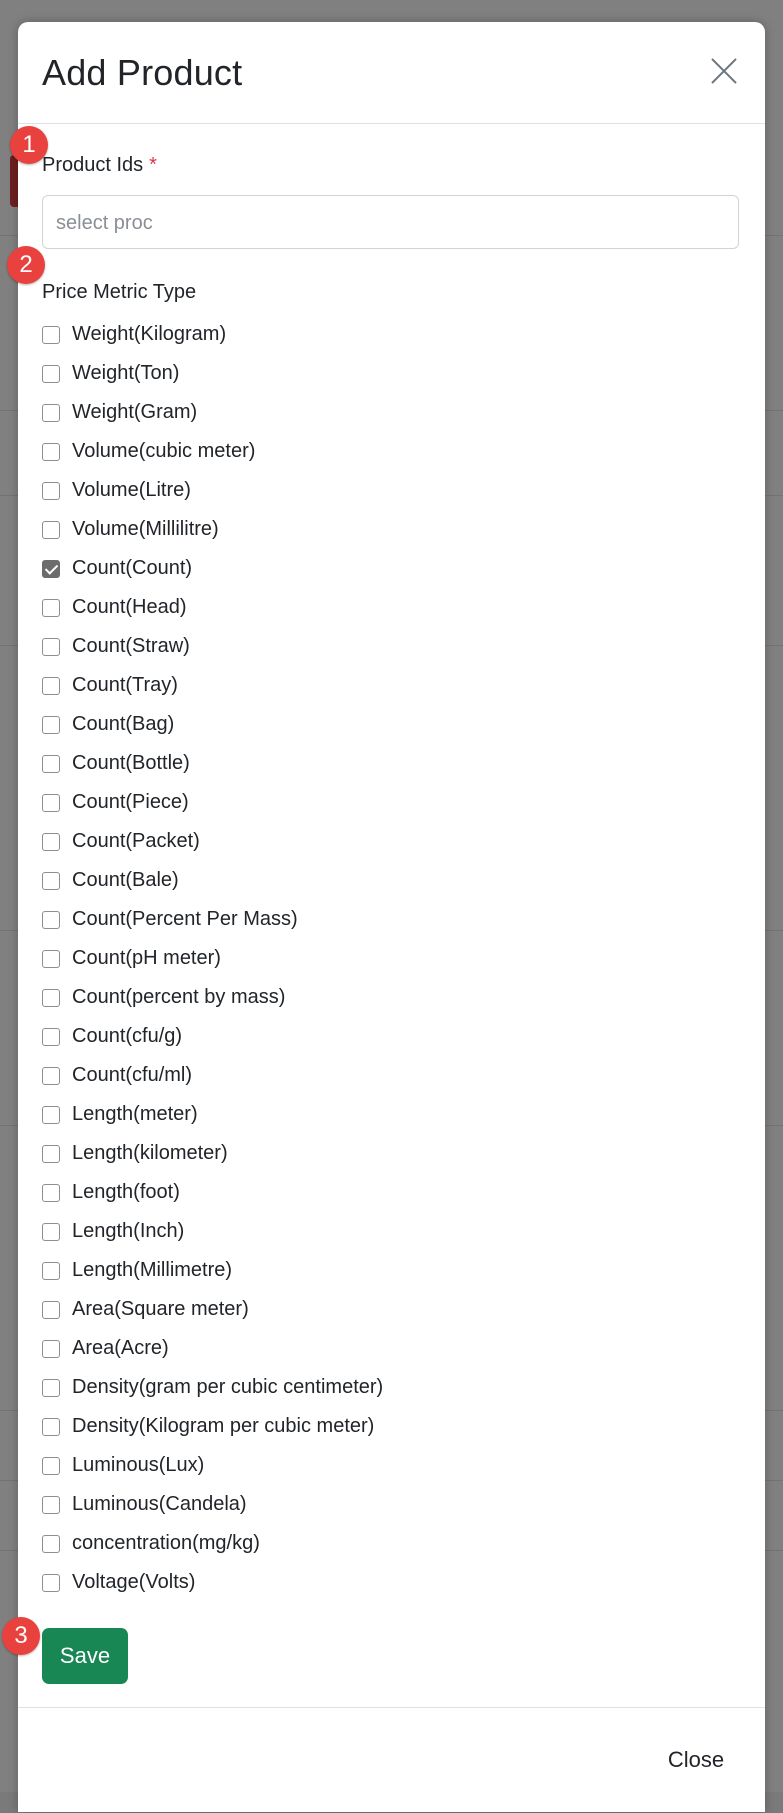  Describe the element at coordinates (131, 763) in the screenshot. I see `option-label: Count(Bottle)` at that location.